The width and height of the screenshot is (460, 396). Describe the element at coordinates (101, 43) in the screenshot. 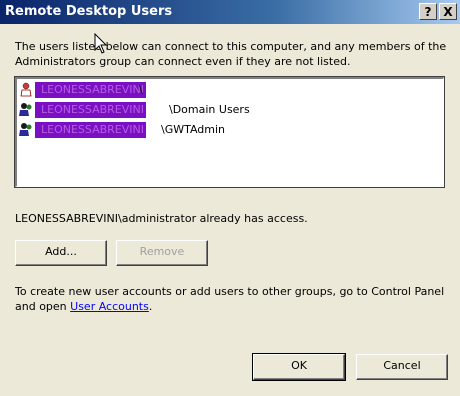

I see `mouse-pointer-icon` at that location.